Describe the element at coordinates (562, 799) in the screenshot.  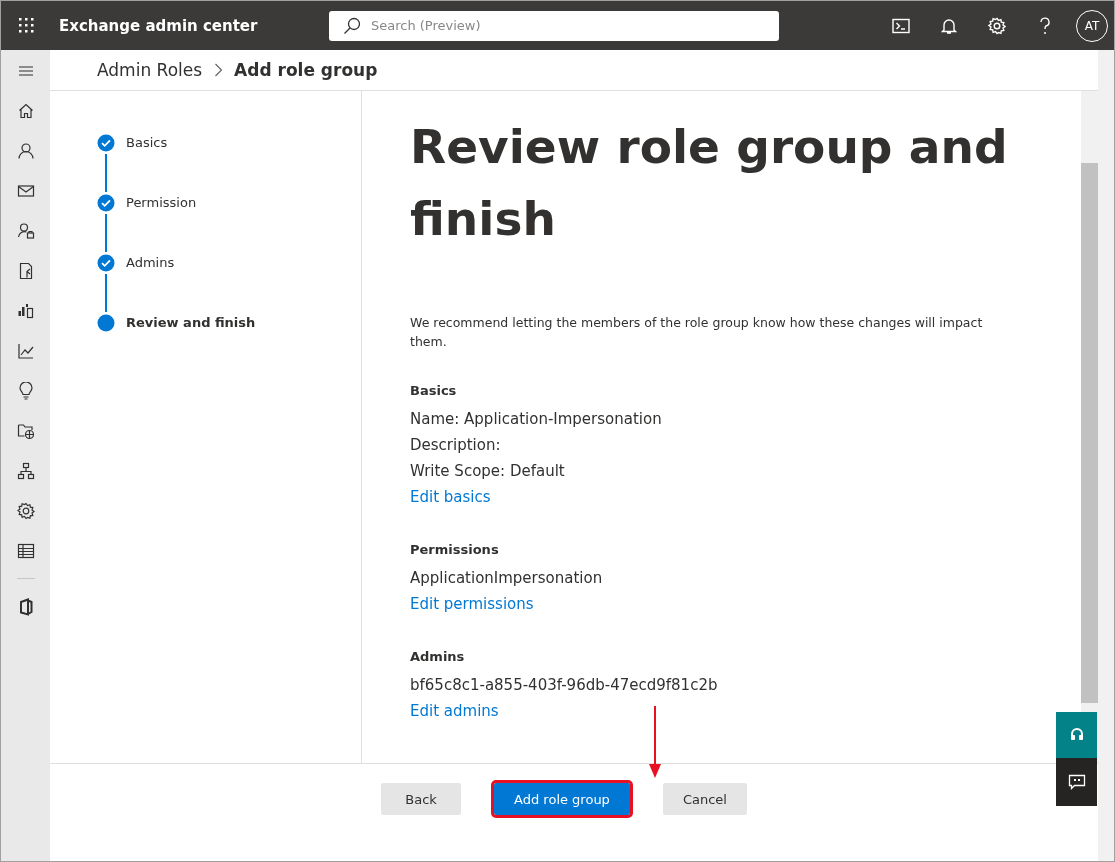
I see `add-role-group-button: Add role group` at that location.